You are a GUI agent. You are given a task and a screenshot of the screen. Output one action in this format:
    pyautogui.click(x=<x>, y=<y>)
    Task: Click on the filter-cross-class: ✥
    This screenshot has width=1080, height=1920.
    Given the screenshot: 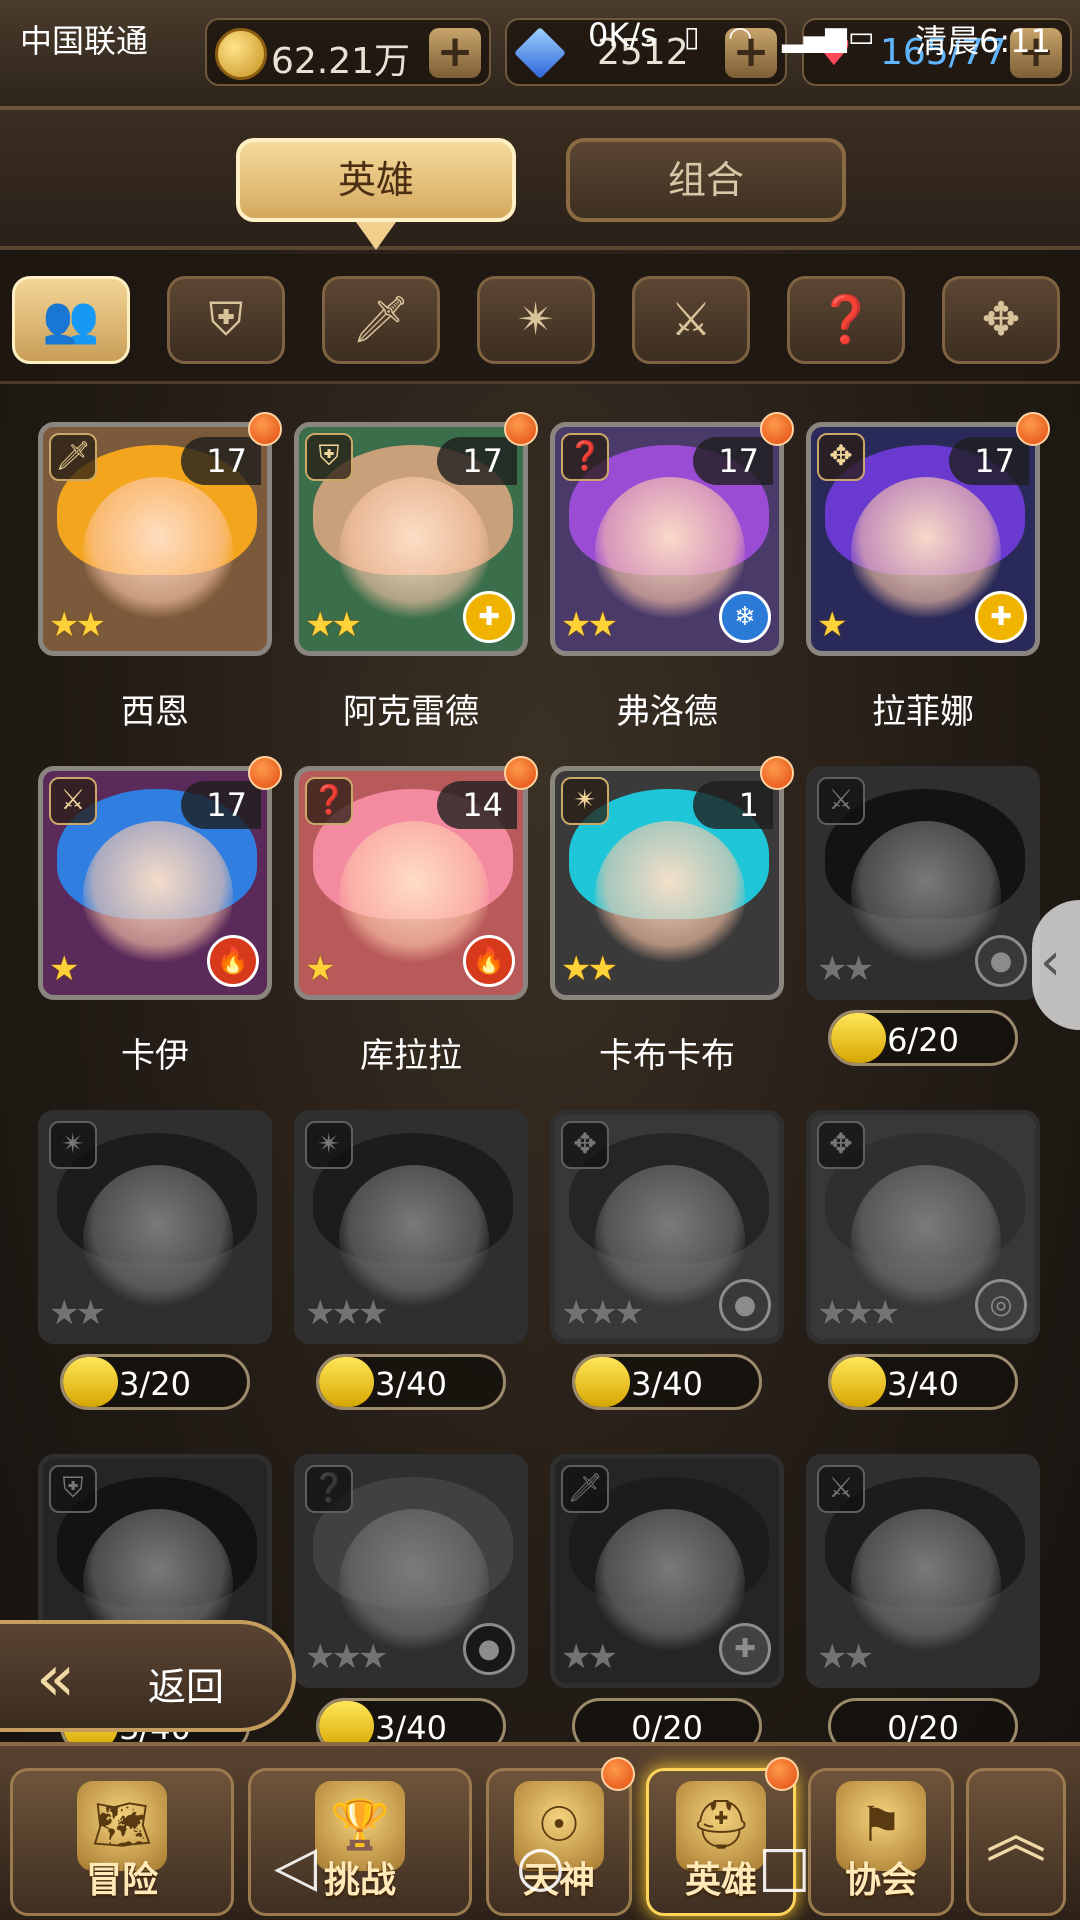 What is the action you would take?
    pyautogui.click(x=1001, y=320)
    